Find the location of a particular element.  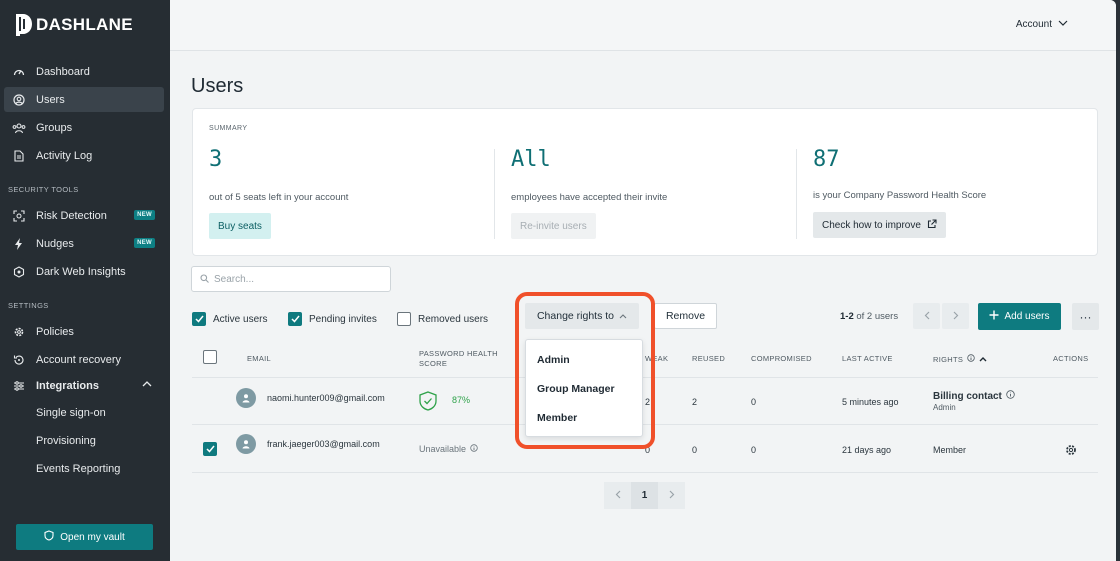

sidebar-item-dashboard: Dashboard is located at coordinates (84, 71).